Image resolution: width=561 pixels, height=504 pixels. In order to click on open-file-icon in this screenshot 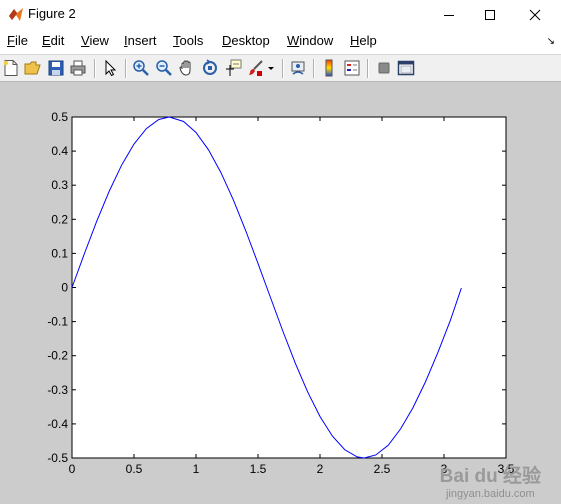, I will do `click(33, 68)`.